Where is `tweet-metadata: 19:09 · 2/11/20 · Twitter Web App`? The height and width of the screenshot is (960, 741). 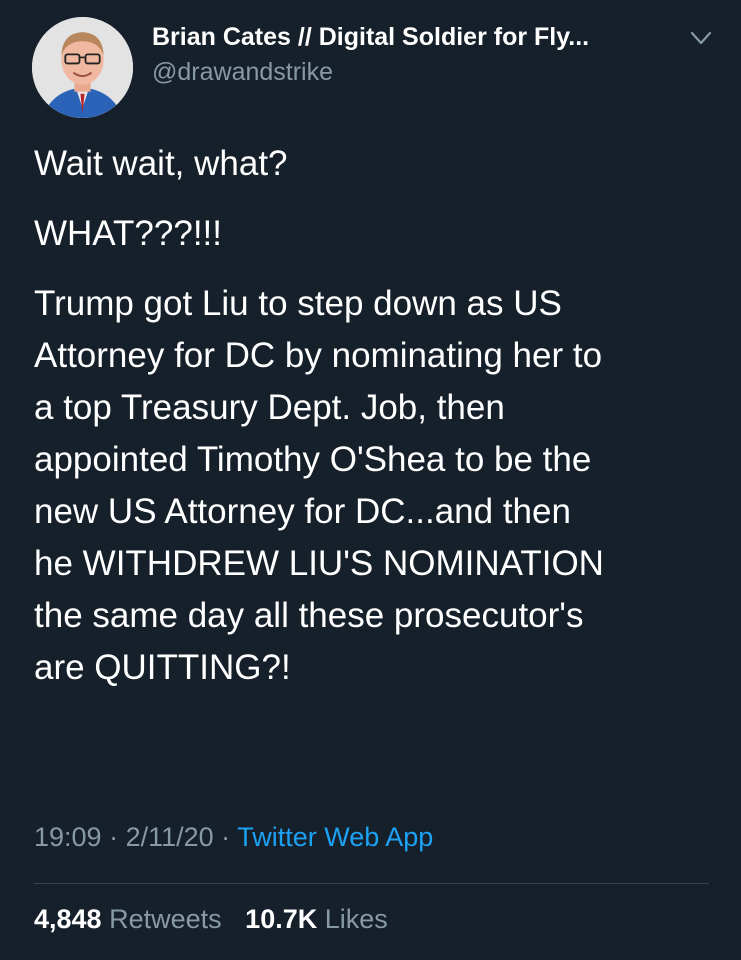
tweet-metadata: 19:09 · 2/11/20 · Twitter Web App is located at coordinates (233, 837).